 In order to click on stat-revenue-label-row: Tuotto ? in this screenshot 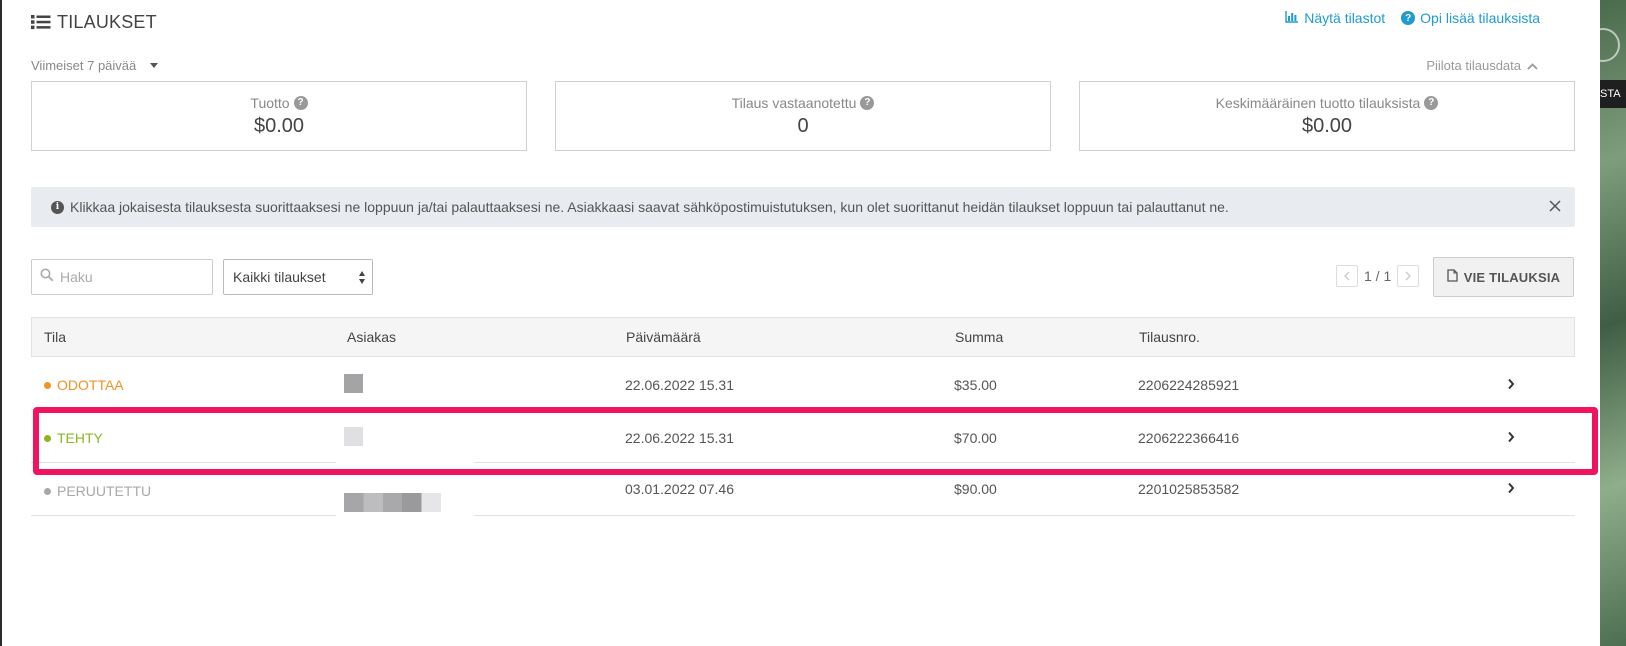, I will do `click(279, 102)`.